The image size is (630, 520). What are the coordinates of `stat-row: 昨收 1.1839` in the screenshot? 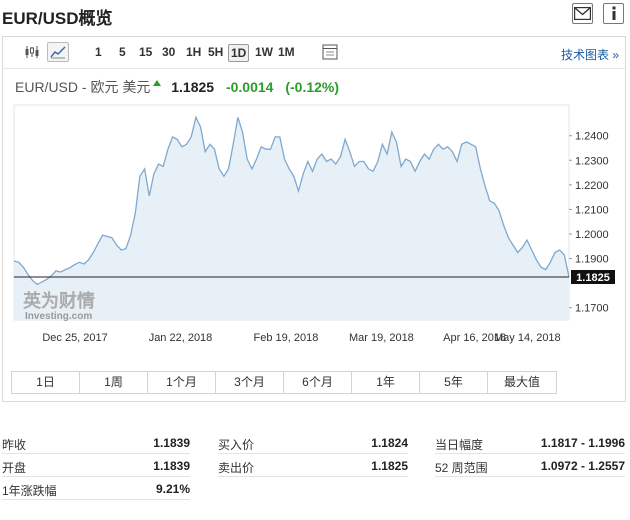 It's located at (96, 442).